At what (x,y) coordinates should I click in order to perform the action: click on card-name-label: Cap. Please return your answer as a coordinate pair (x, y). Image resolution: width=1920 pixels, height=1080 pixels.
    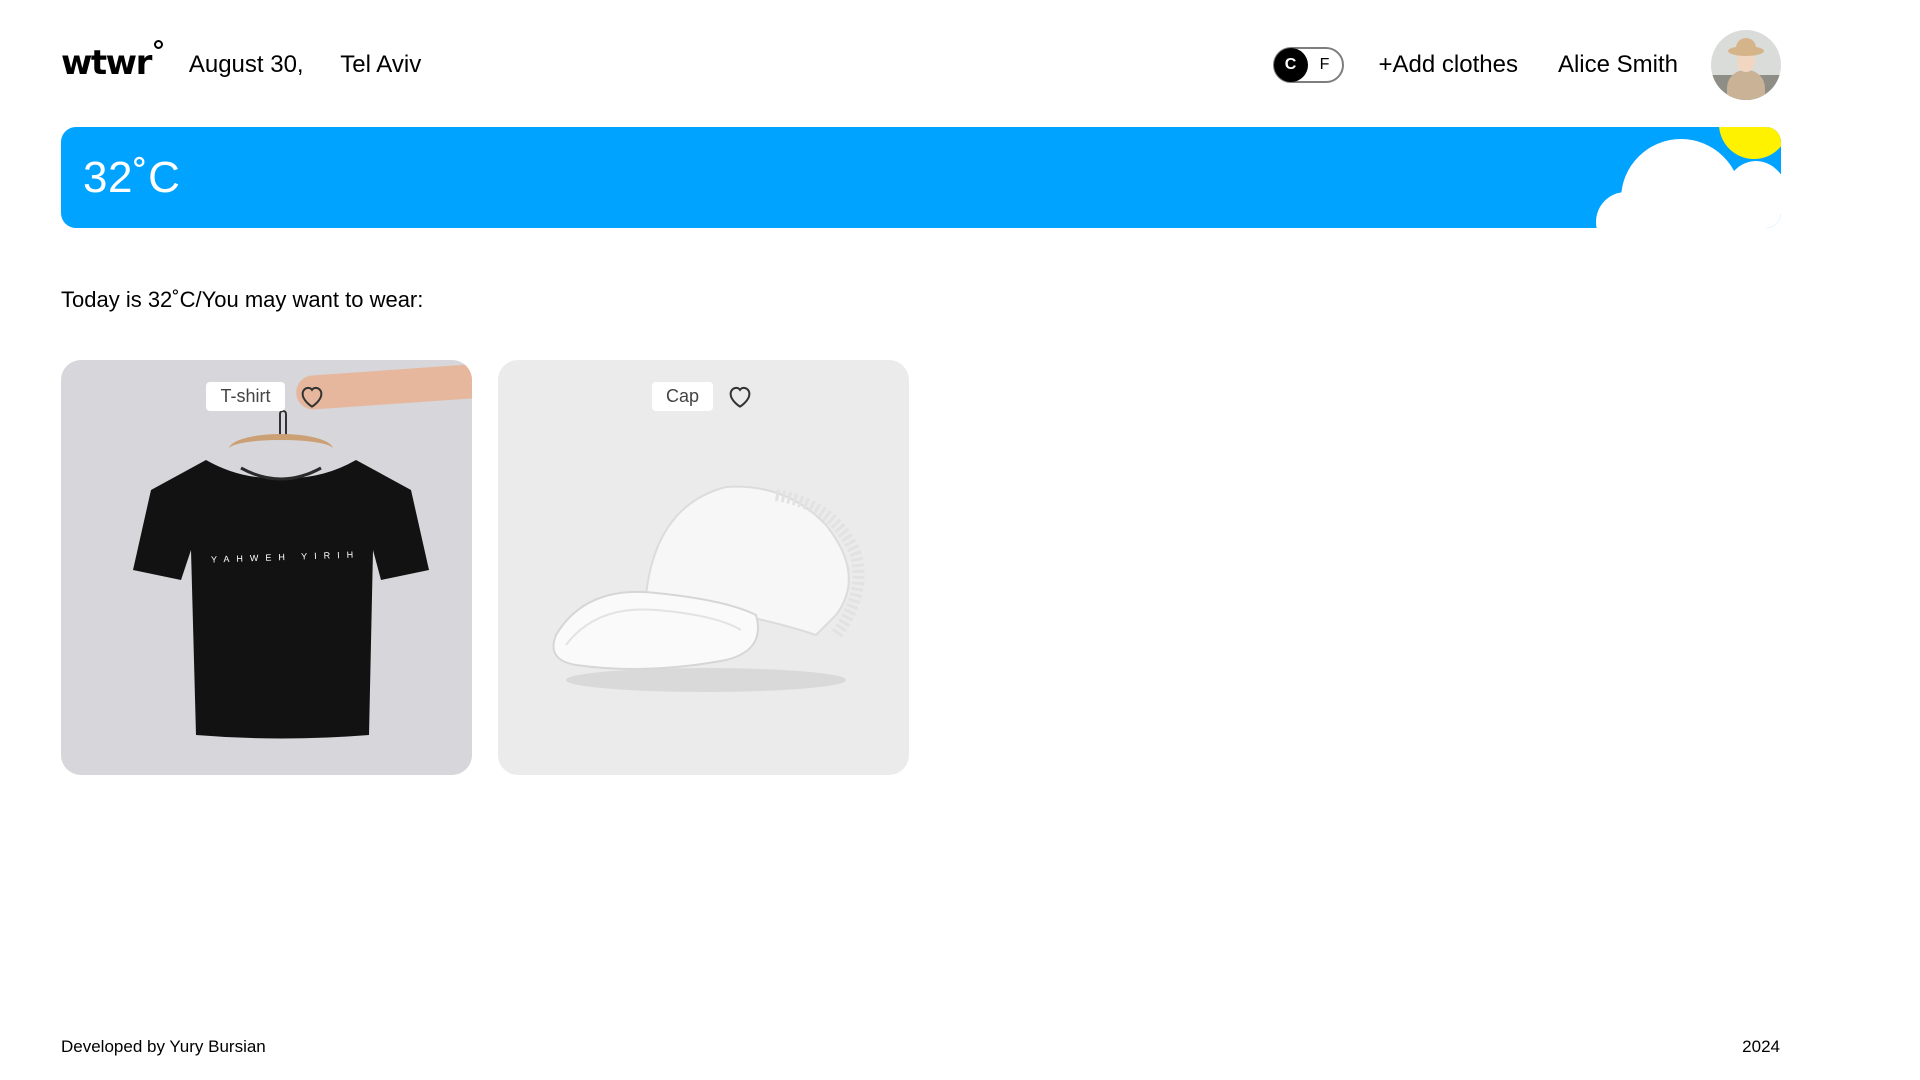
    Looking at the image, I should click on (682, 396).